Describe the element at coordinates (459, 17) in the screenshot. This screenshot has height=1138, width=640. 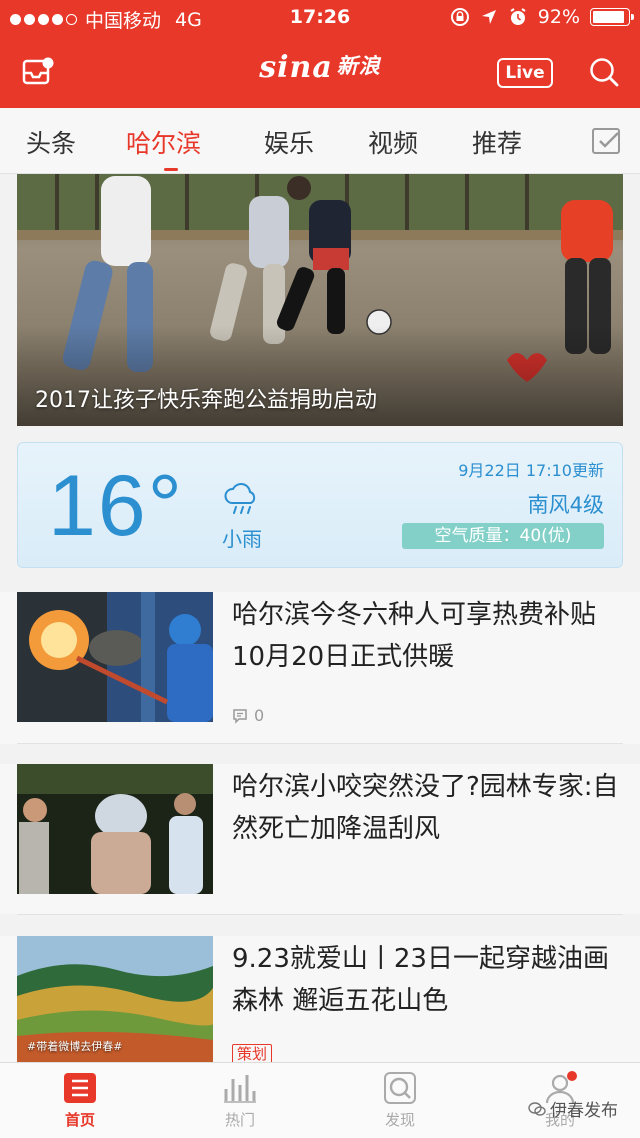
I see `rotation-lock-icon` at that location.